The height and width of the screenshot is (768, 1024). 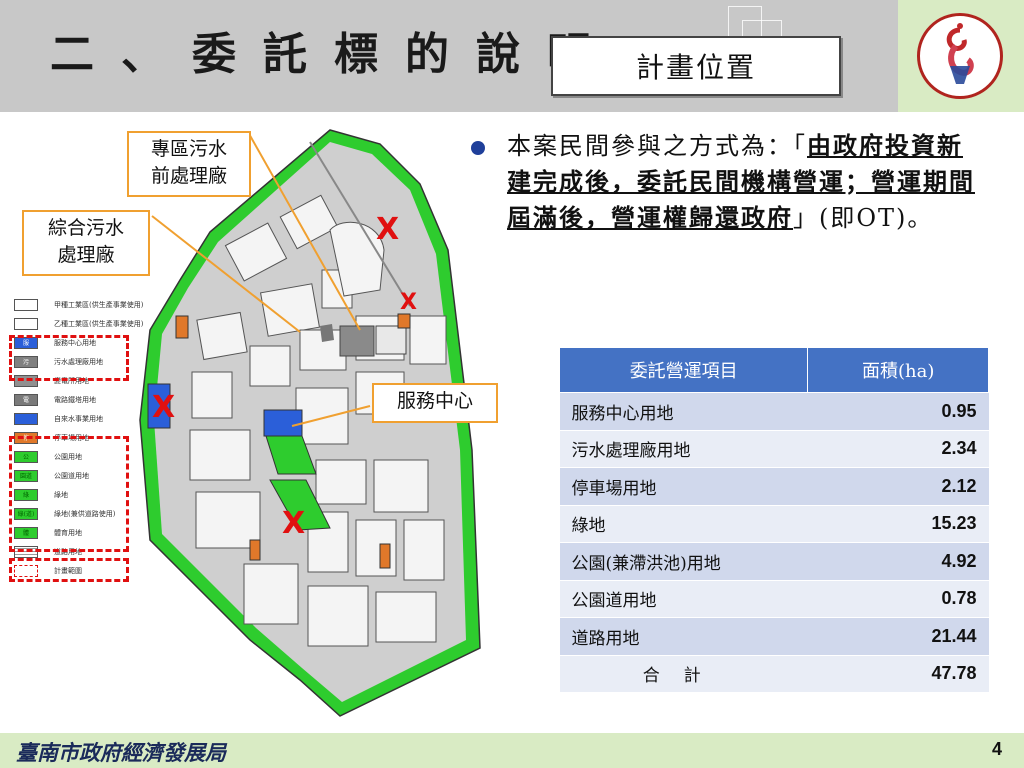 I want to click on table-row: 公園道用地 0.78, so click(x=774, y=599).